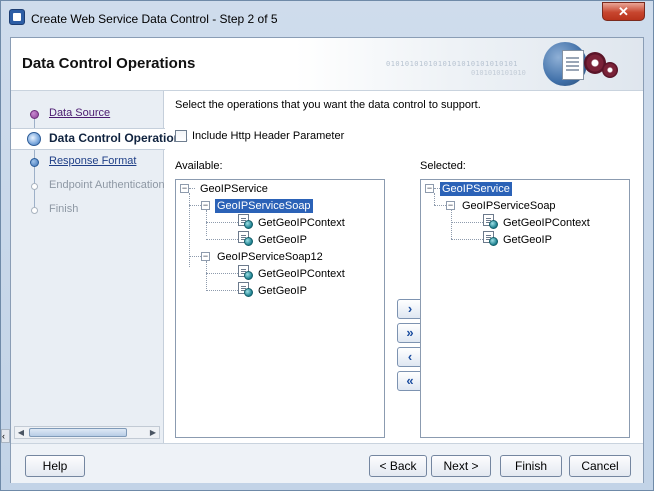 The width and height of the screenshot is (654, 491). I want to click on app-icon, so click(17, 17).